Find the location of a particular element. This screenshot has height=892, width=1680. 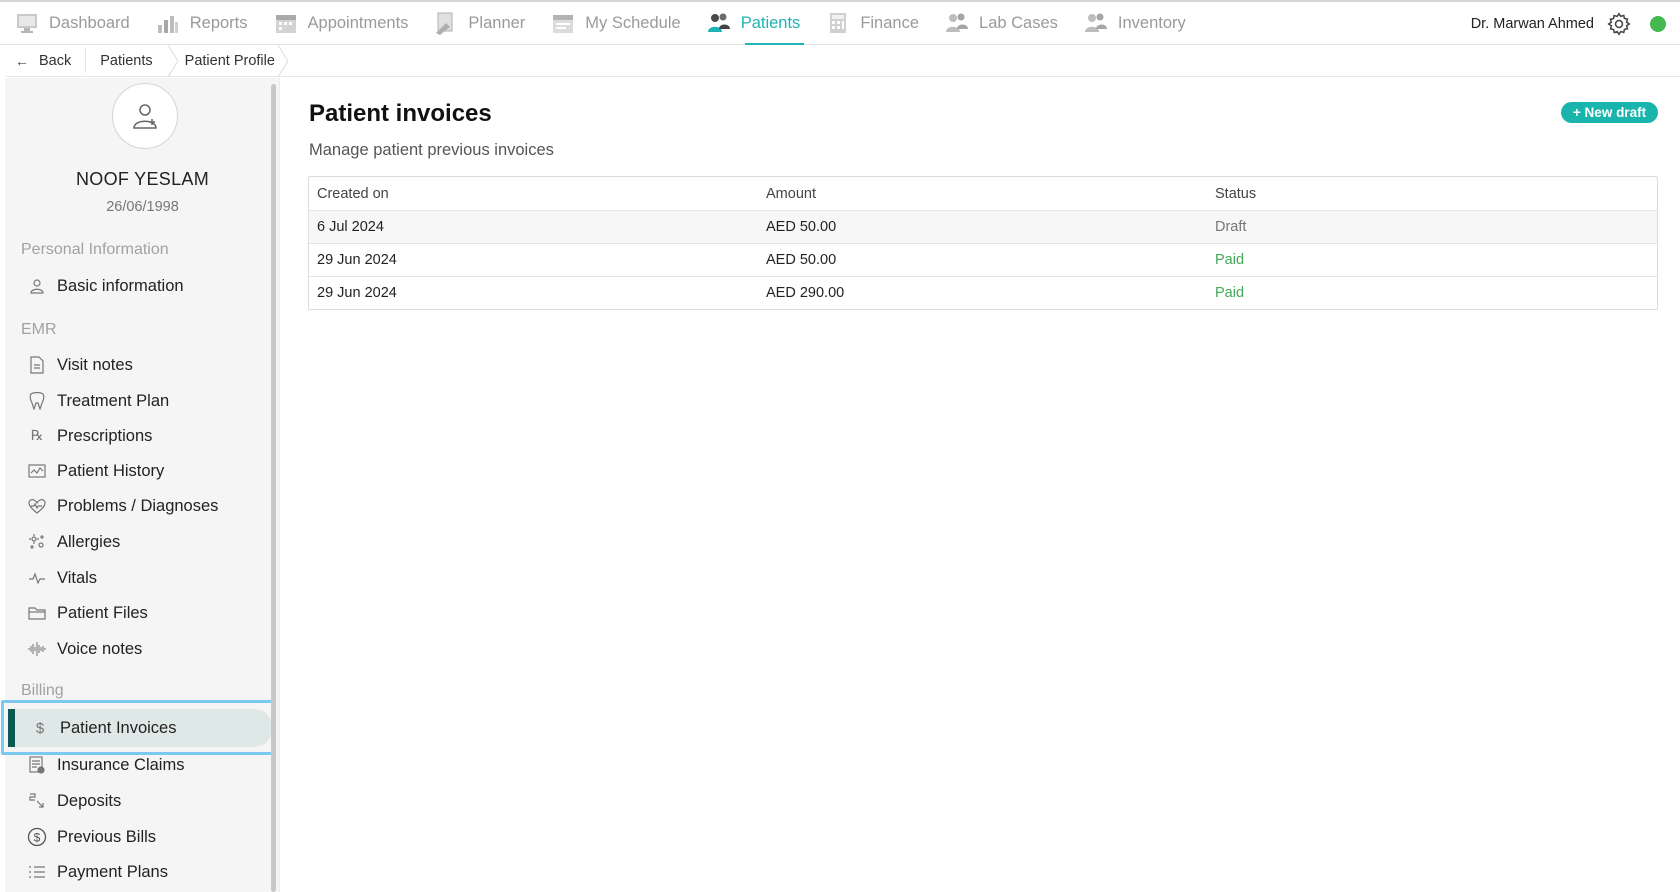

patients-icon is located at coordinates (718, 22).